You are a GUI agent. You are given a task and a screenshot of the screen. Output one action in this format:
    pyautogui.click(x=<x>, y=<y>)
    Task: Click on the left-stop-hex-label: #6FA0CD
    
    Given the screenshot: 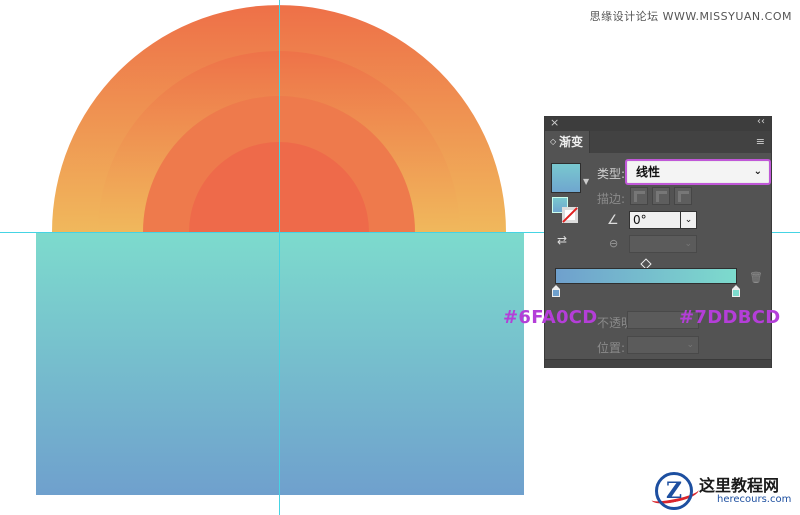 What is the action you would take?
    pyautogui.click(x=550, y=317)
    